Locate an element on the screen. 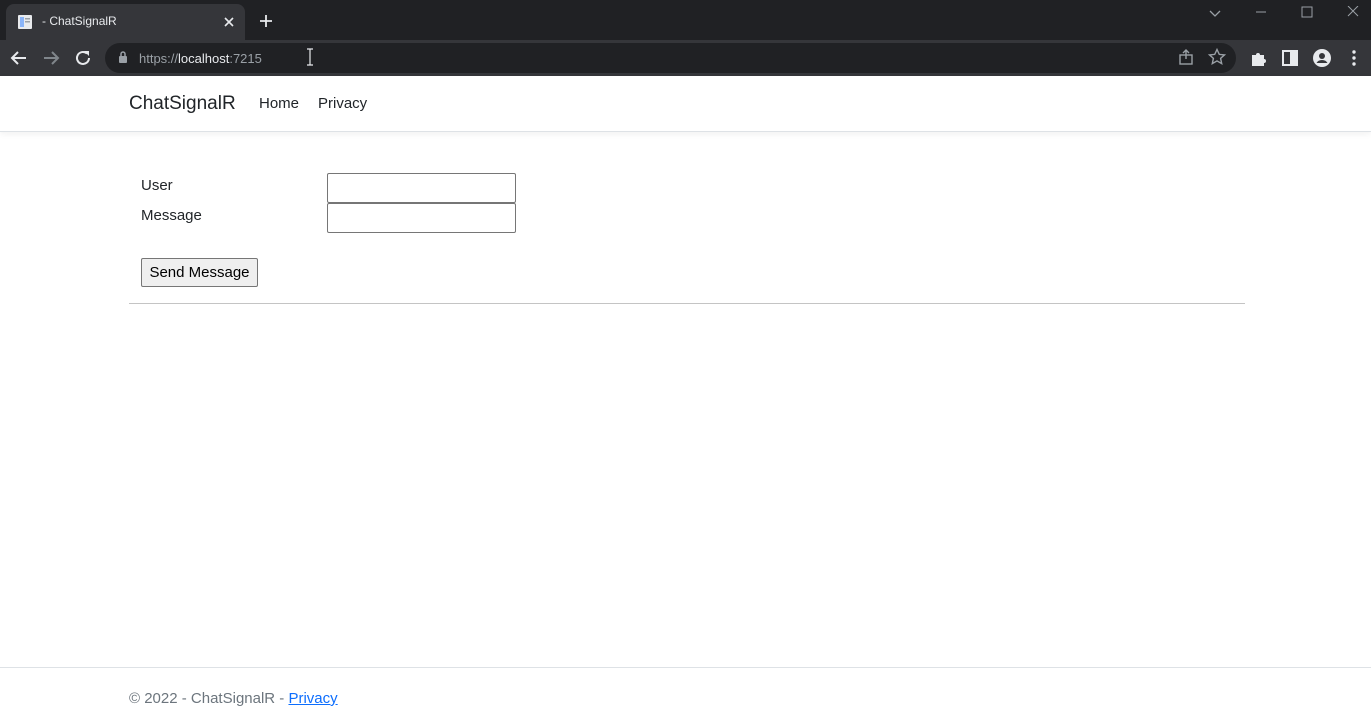 The width and height of the screenshot is (1371, 726). browser-tab: - ChatSignalR is located at coordinates (125, 22).